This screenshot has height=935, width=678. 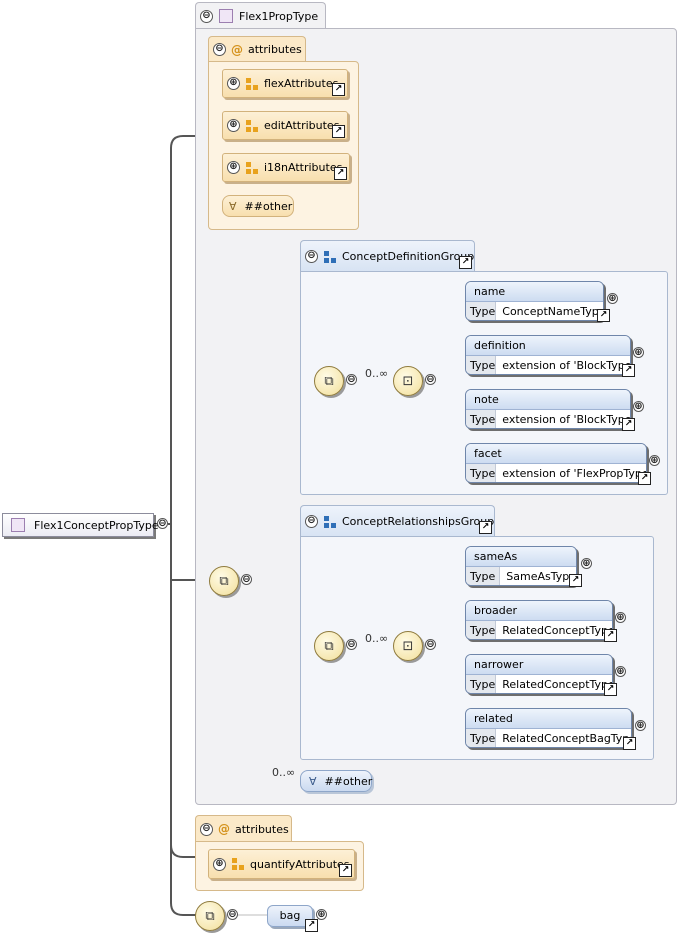 I want to click on any-attribute-other: ∀ ##other, so click(x=258, y=206).